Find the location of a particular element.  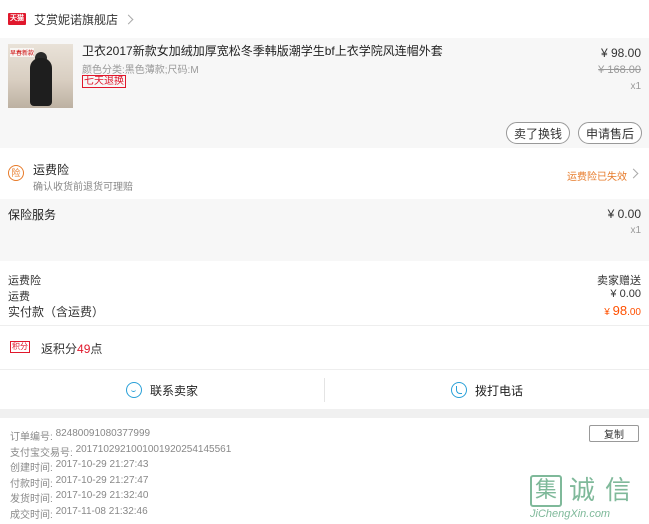

info-row: 发货时间: 2017-10-29 21:32:40 is located at coordinates (79, 497).